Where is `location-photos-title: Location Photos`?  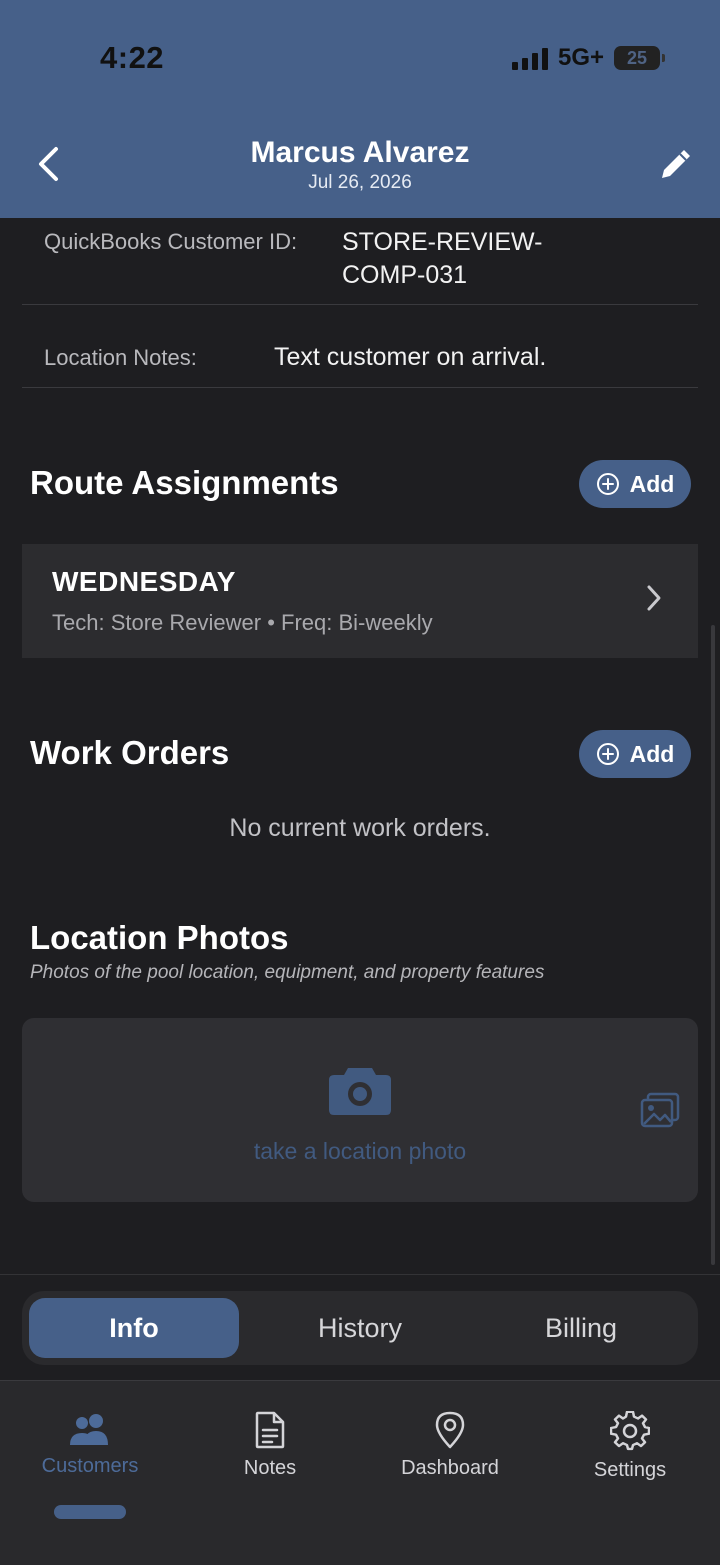
location-photos-title: Location Photos is located at coordinates (159, 937).